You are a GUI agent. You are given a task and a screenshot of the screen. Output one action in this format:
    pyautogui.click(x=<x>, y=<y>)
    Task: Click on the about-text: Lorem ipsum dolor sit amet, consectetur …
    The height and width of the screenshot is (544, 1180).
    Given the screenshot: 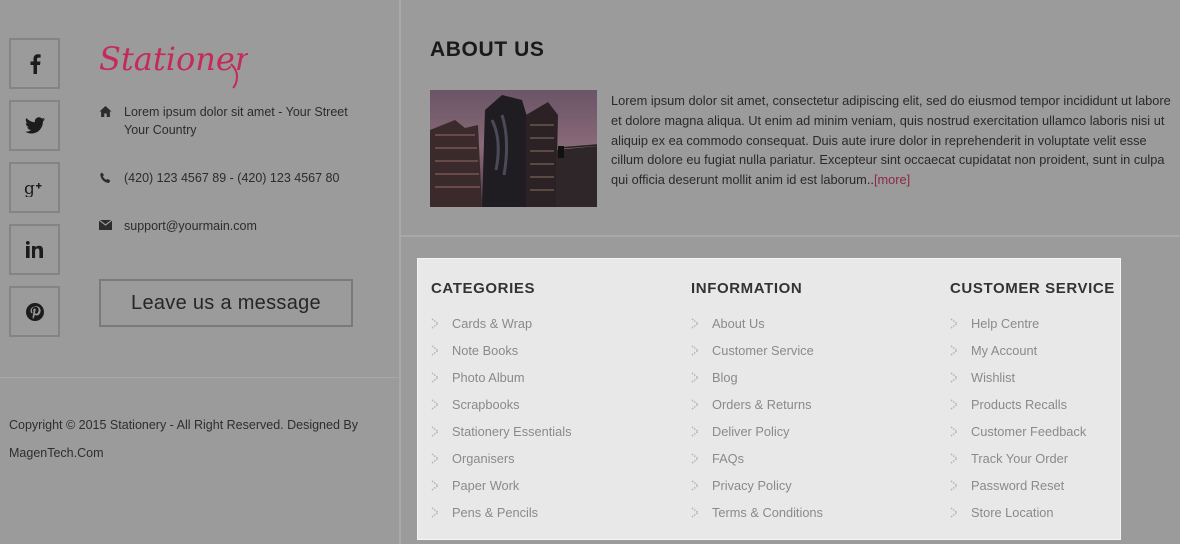 What is the action you would take?
    pyautogui.click(x=893, y=140)
    